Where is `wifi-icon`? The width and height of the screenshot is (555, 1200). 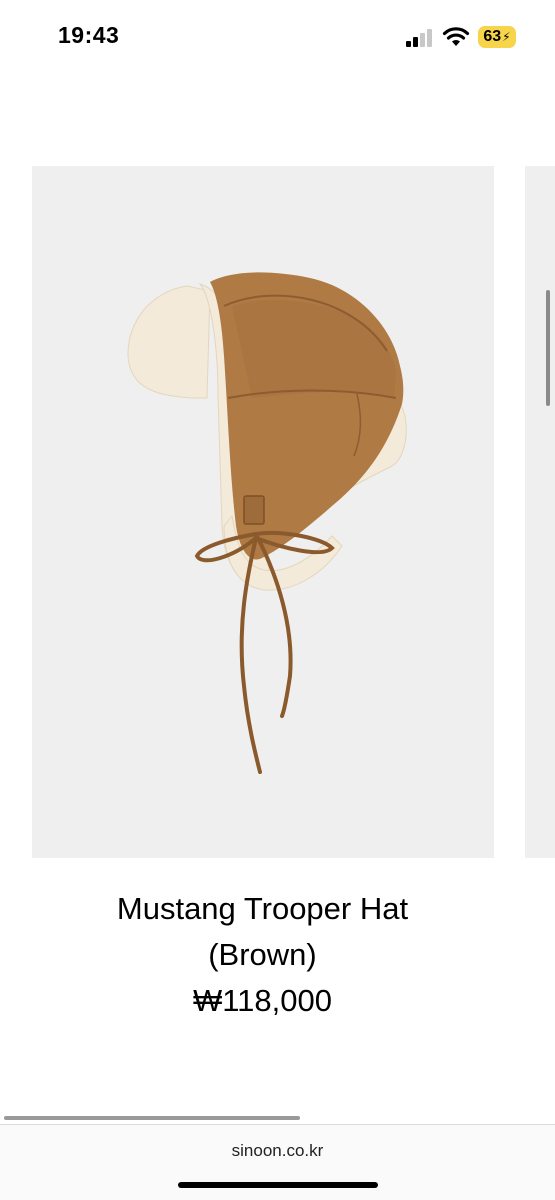 wifi-icon is located at coordinates (456, 36).